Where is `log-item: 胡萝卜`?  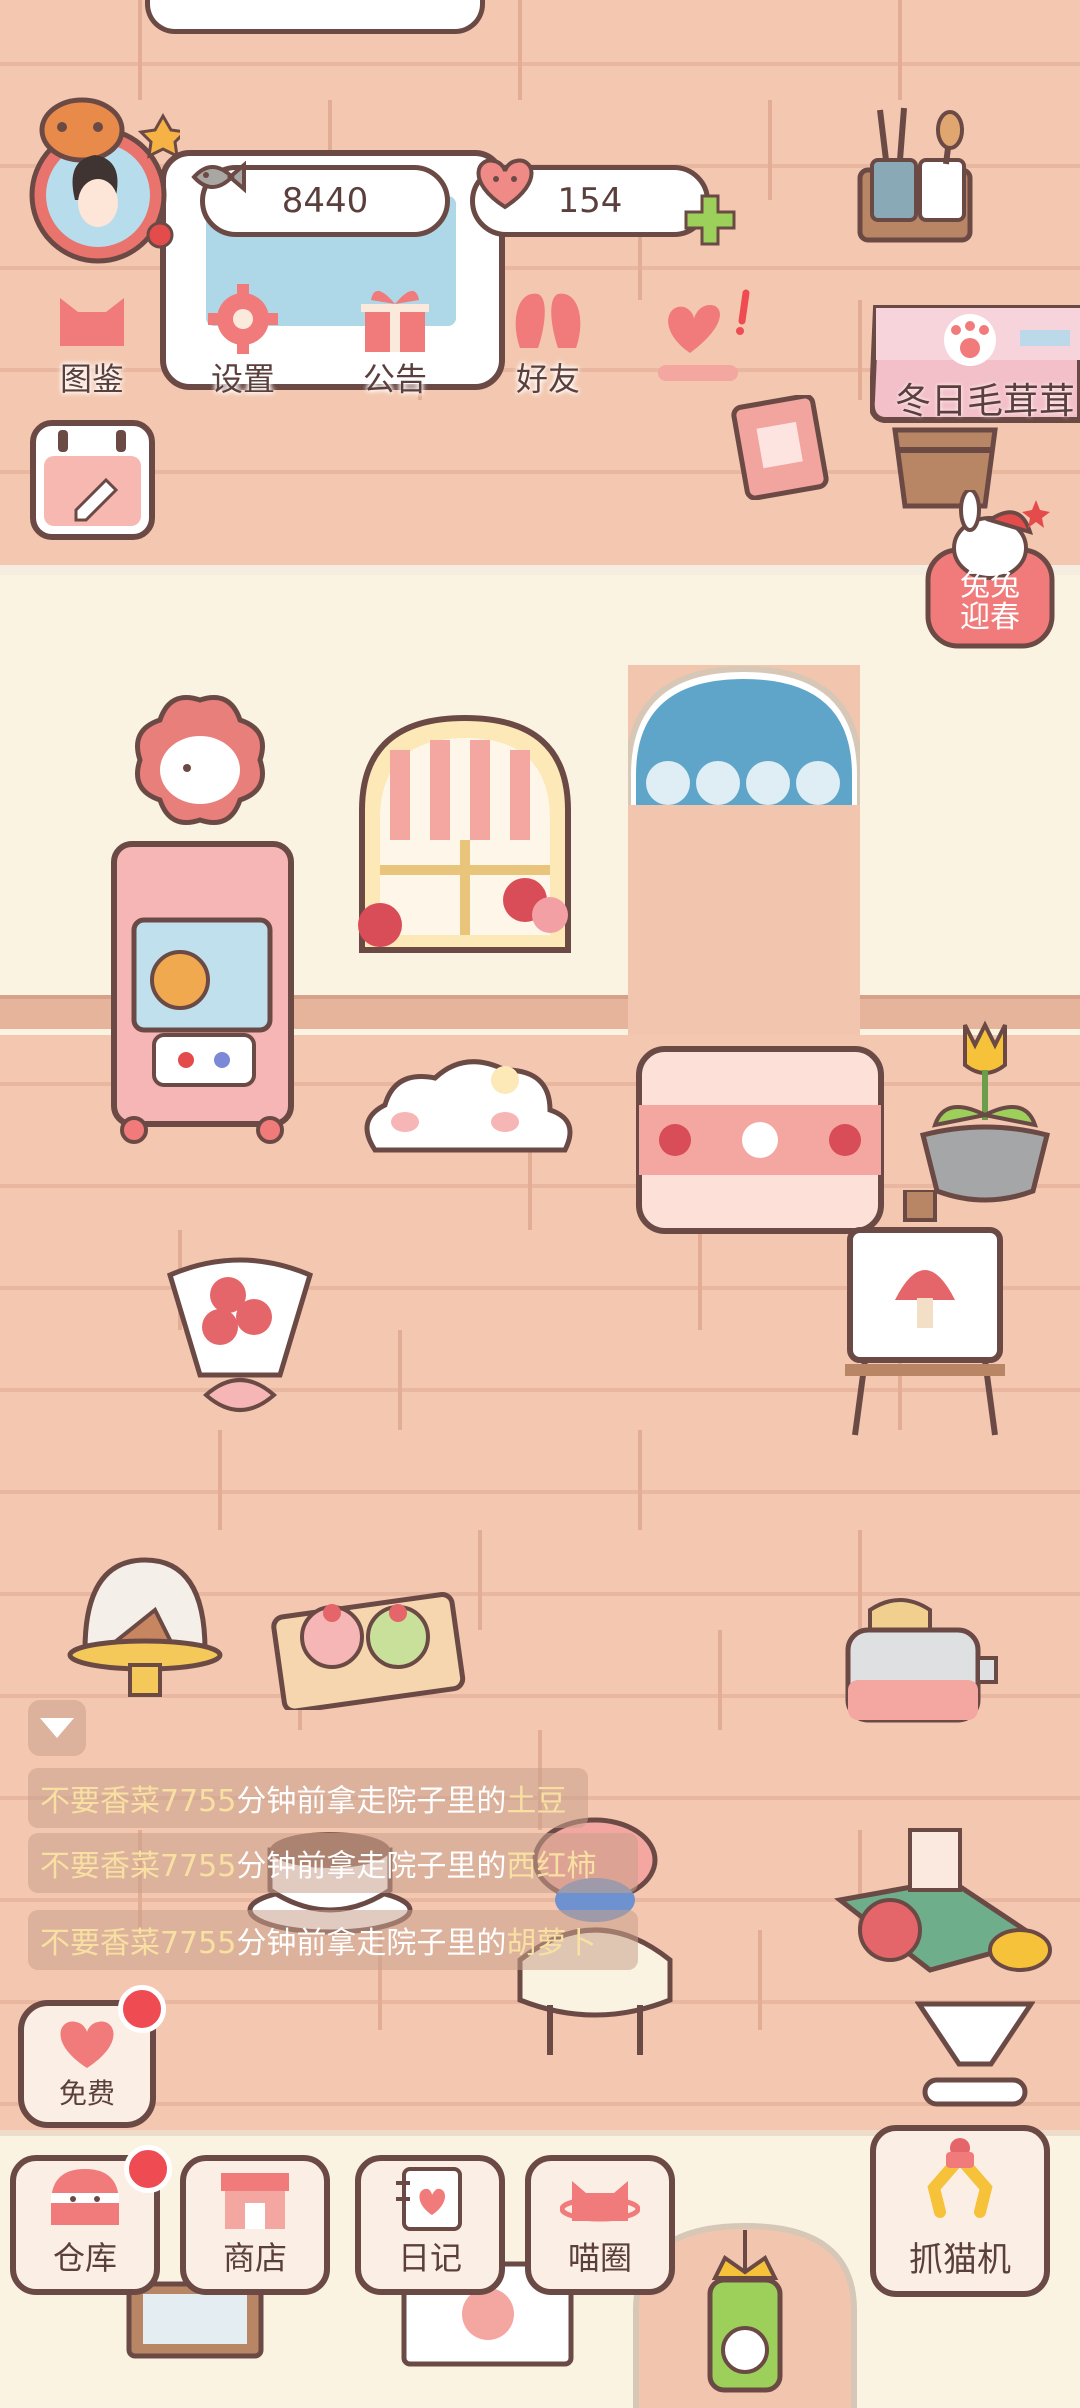 log-item: 胡萝卜 is located at coordinates (551, 1943).